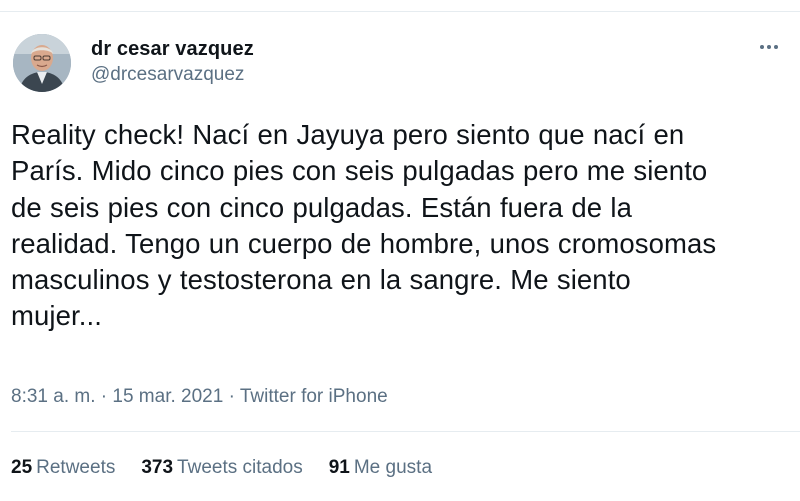 The width and height of the screenshot is (800, 501). What do you see at coordinates (53, 396) in the screenshot?
I see `tweet-time: 8:31 a. m.` at bounding box center [53, 396].